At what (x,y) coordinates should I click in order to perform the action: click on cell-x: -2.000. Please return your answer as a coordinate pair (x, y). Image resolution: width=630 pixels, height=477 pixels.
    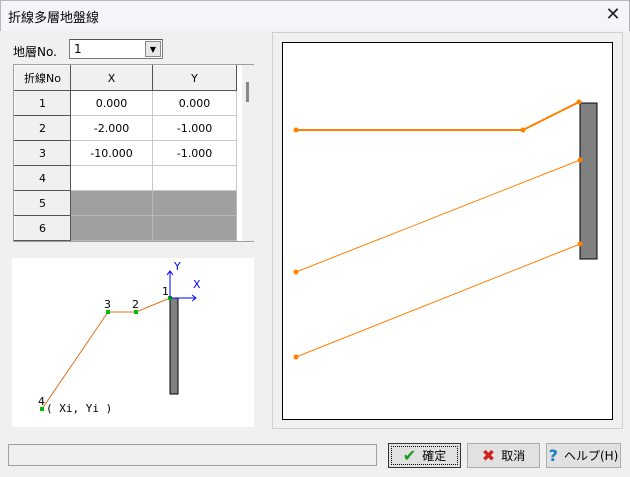
    Looking at the image, I should click on (111, 128).